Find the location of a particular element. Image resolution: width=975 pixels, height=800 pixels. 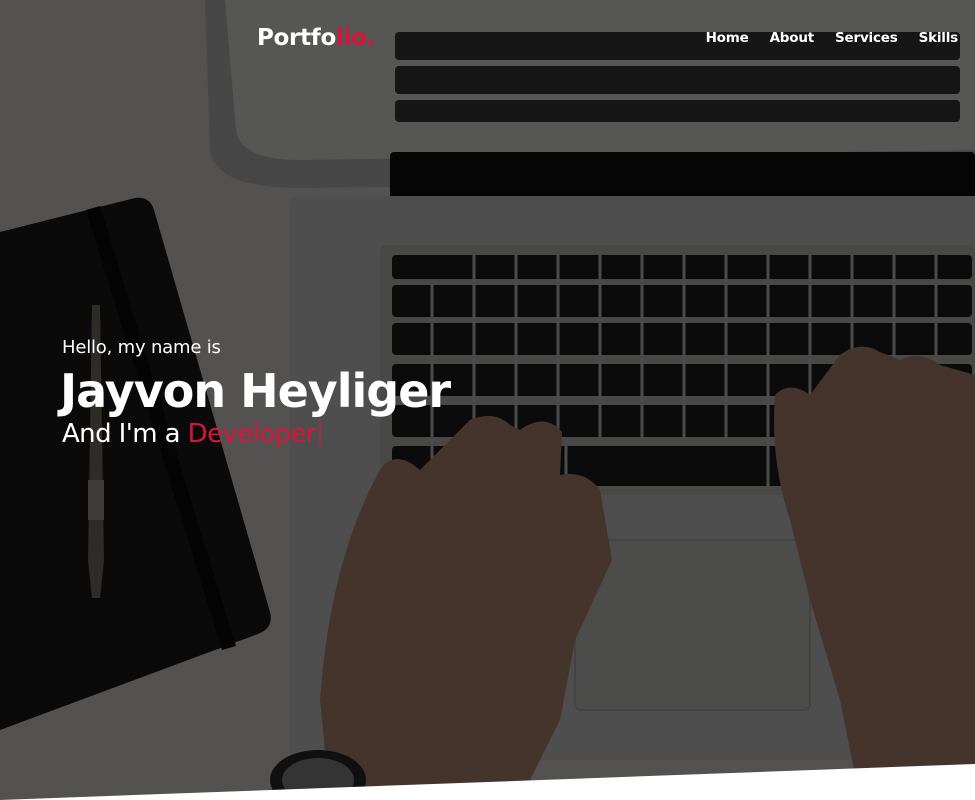

nav-link-services: Services is located at coordinates (866, 38).